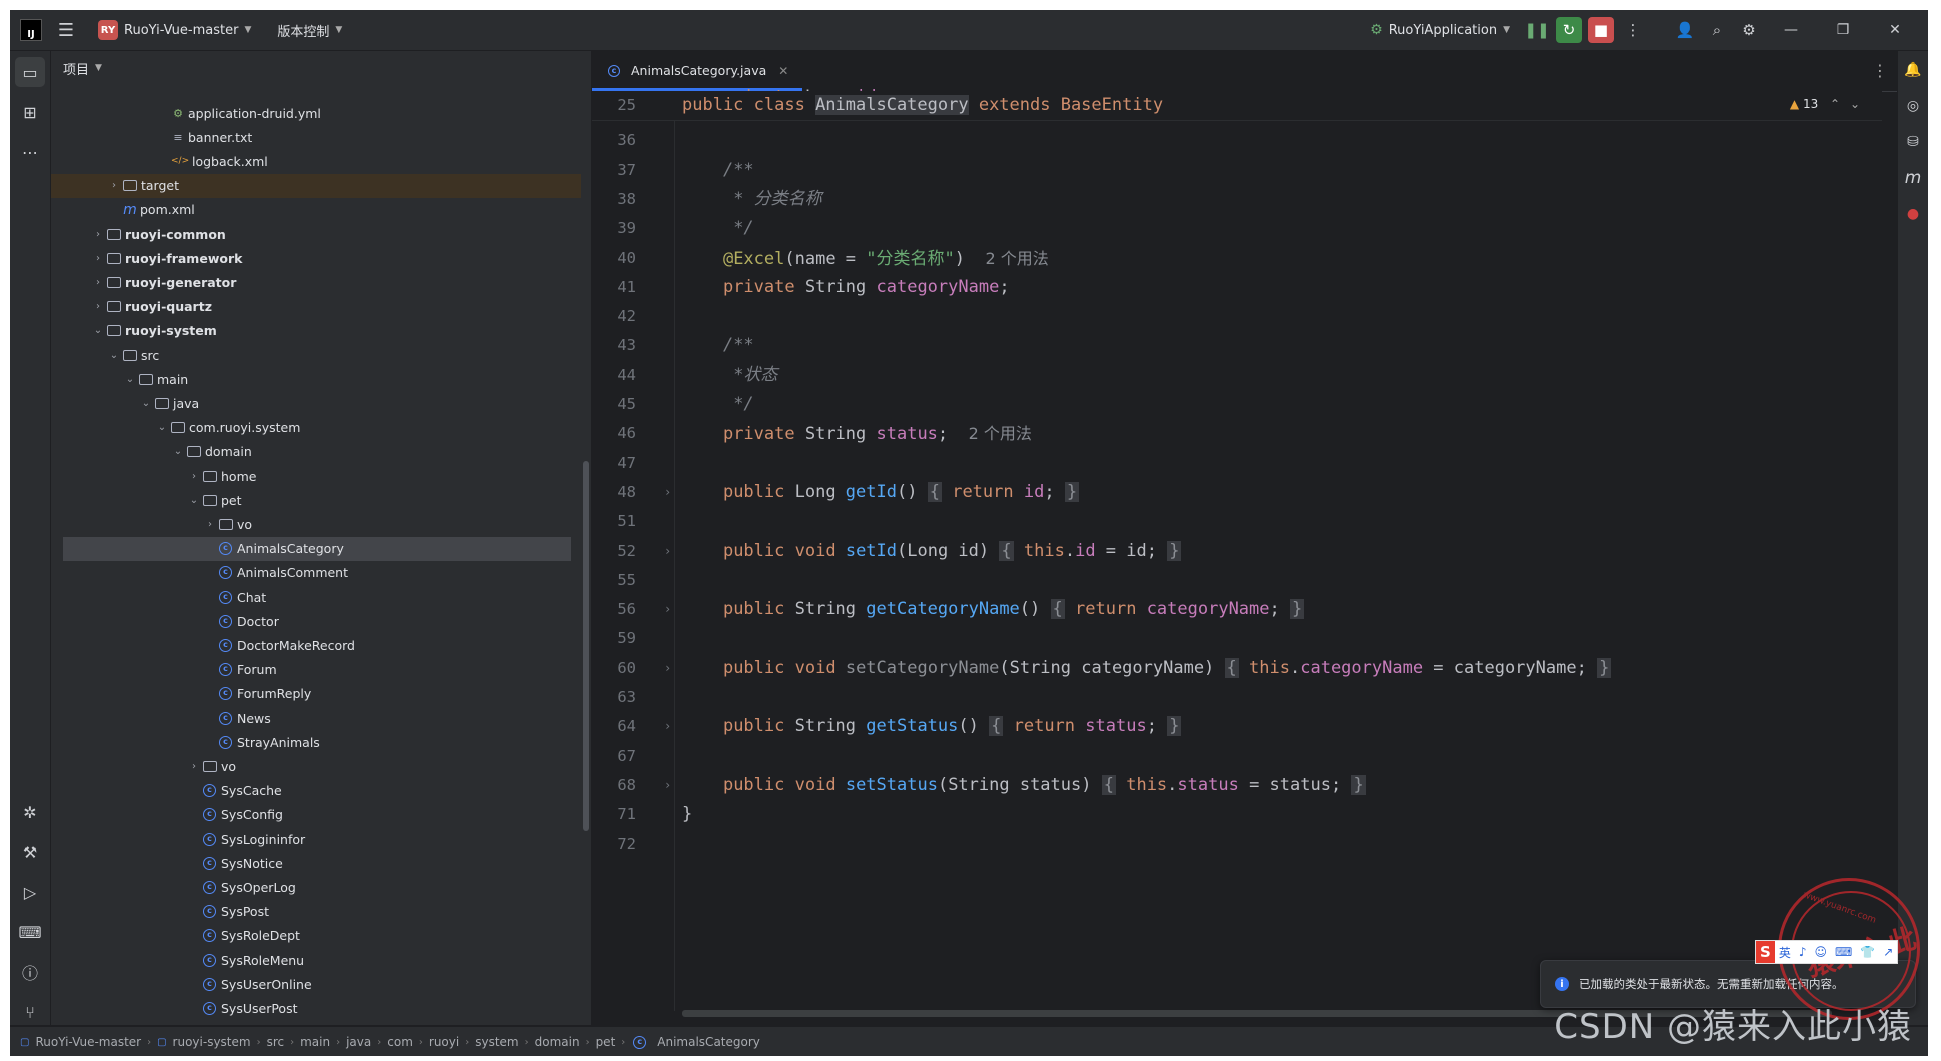 This screenshot has width=1941, height=1061. I want to click on code-line: 63, so click(1245, 697).